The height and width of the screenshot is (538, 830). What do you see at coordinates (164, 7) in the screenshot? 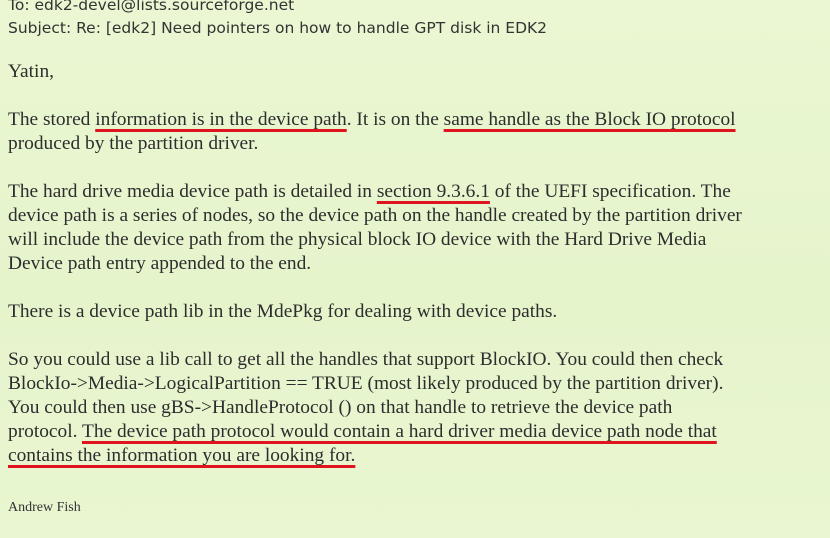
I see `to-address-link: edk2-devel@lists.sourceforge.net` at bounding box center [164, 7].